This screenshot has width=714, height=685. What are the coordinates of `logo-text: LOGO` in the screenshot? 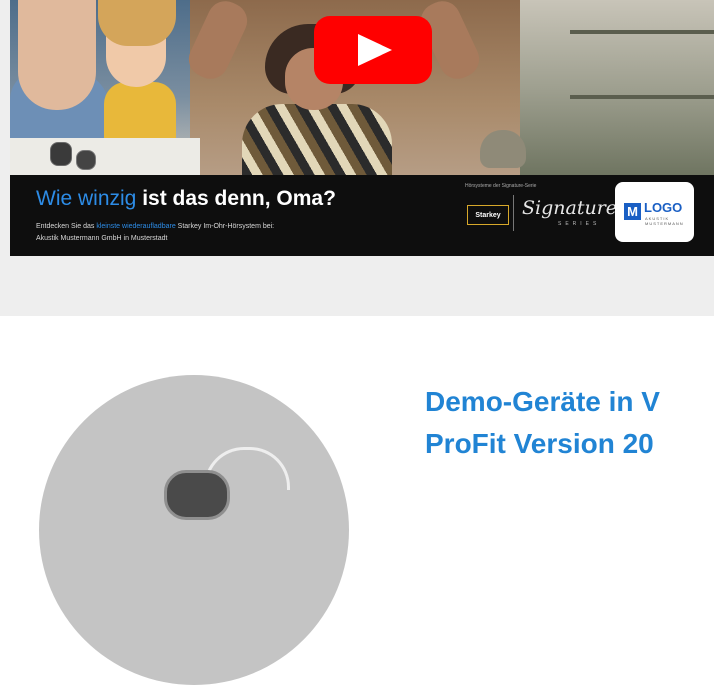 It's located at (663, 207).